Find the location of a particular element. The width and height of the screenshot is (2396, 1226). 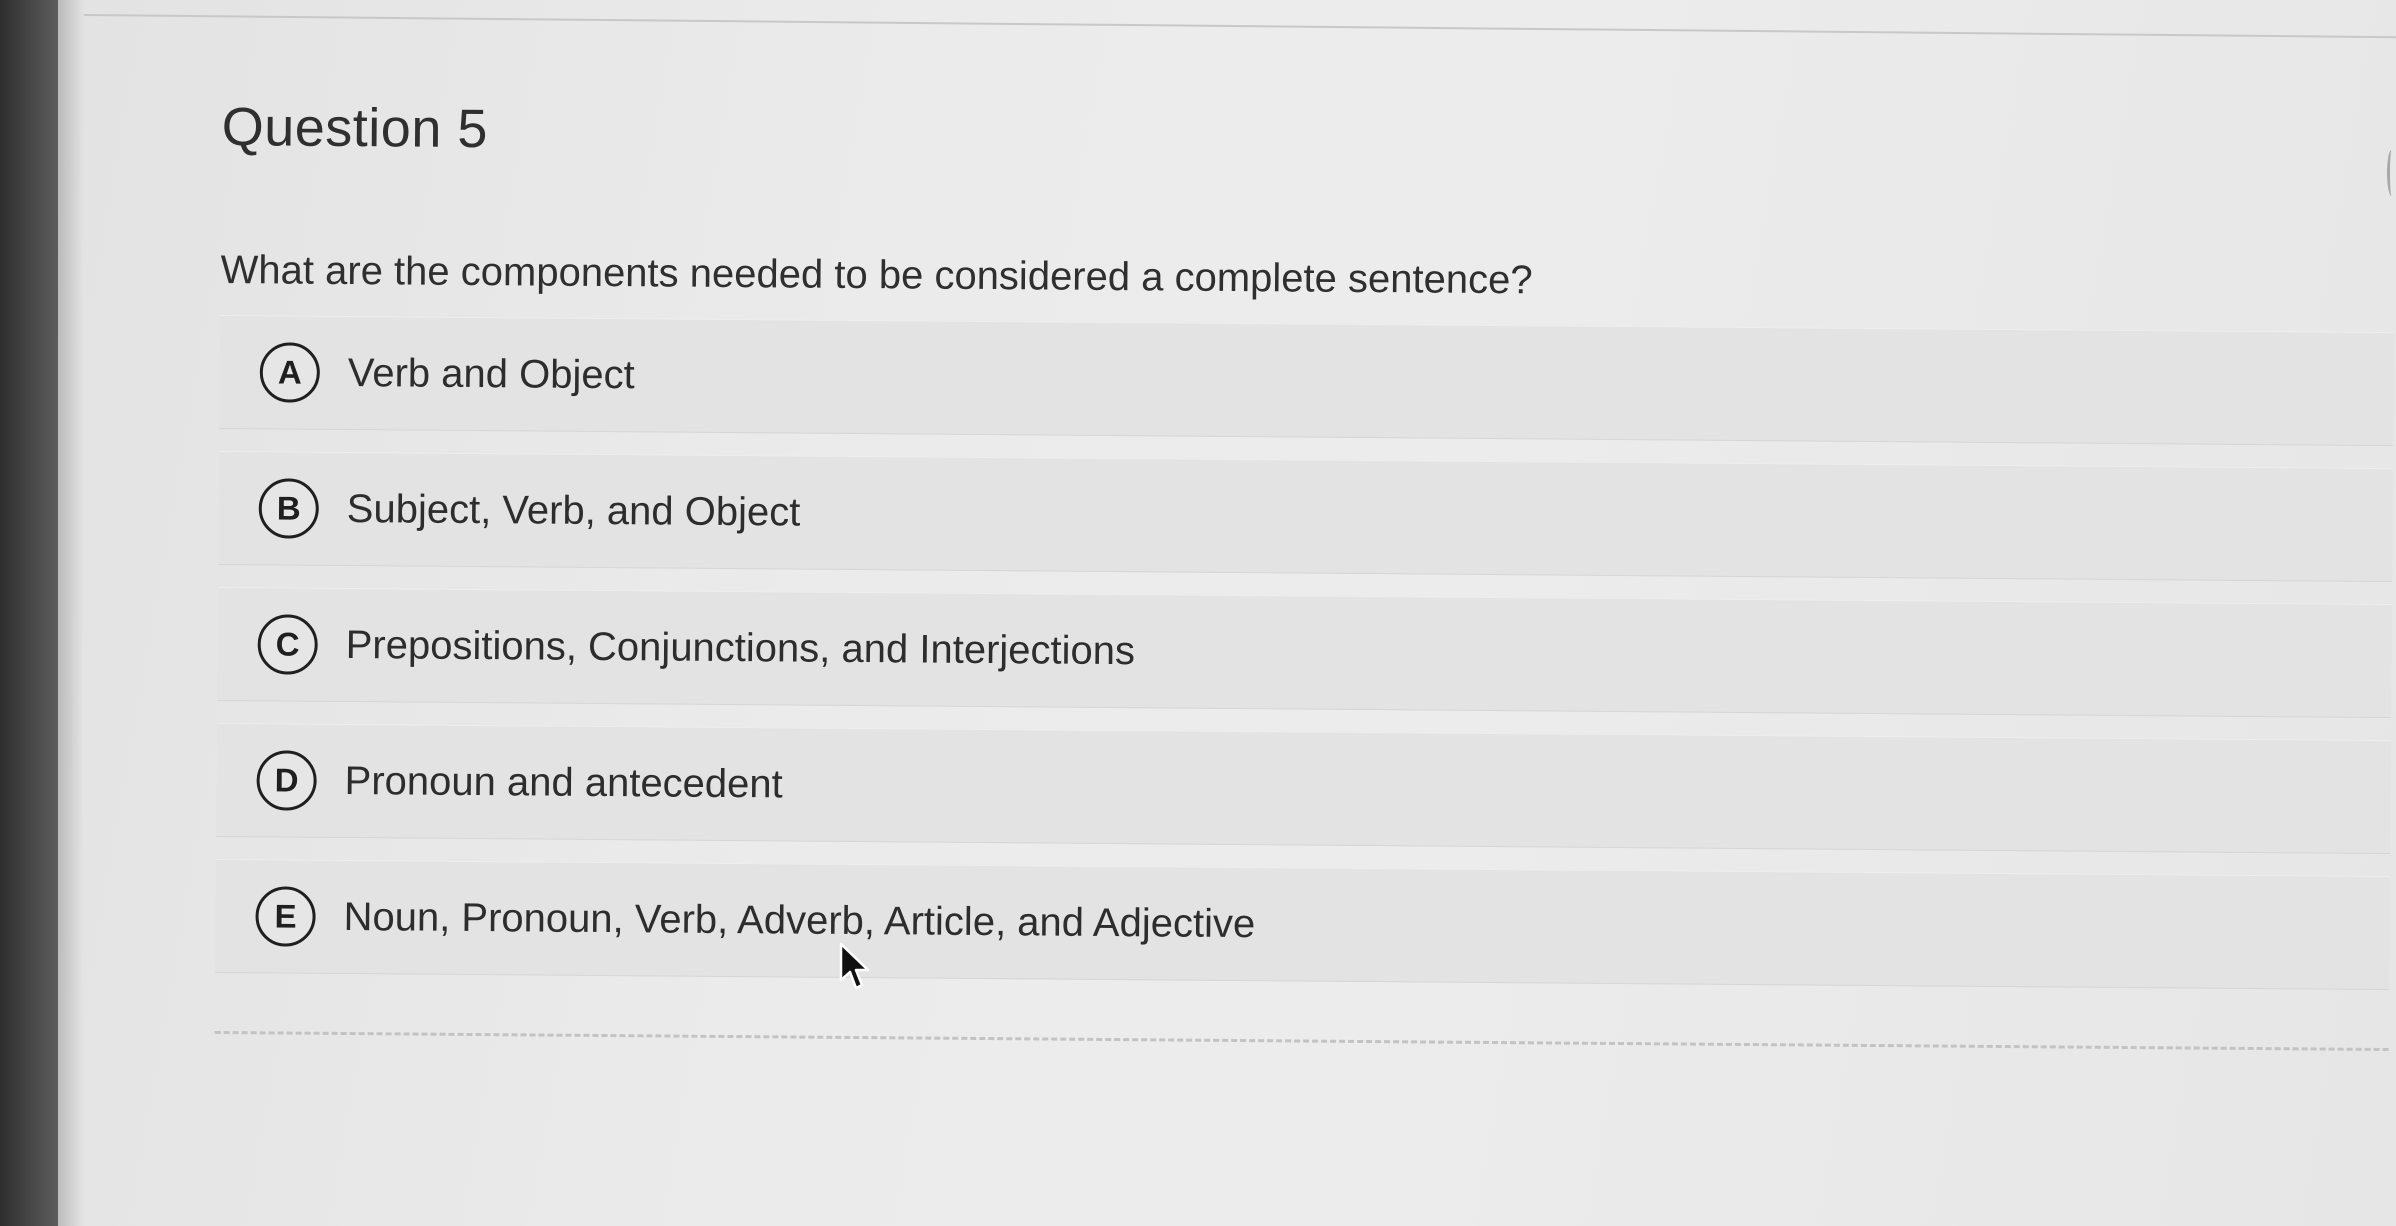

option-letter-badge: B is located at coordinates (288, 508).